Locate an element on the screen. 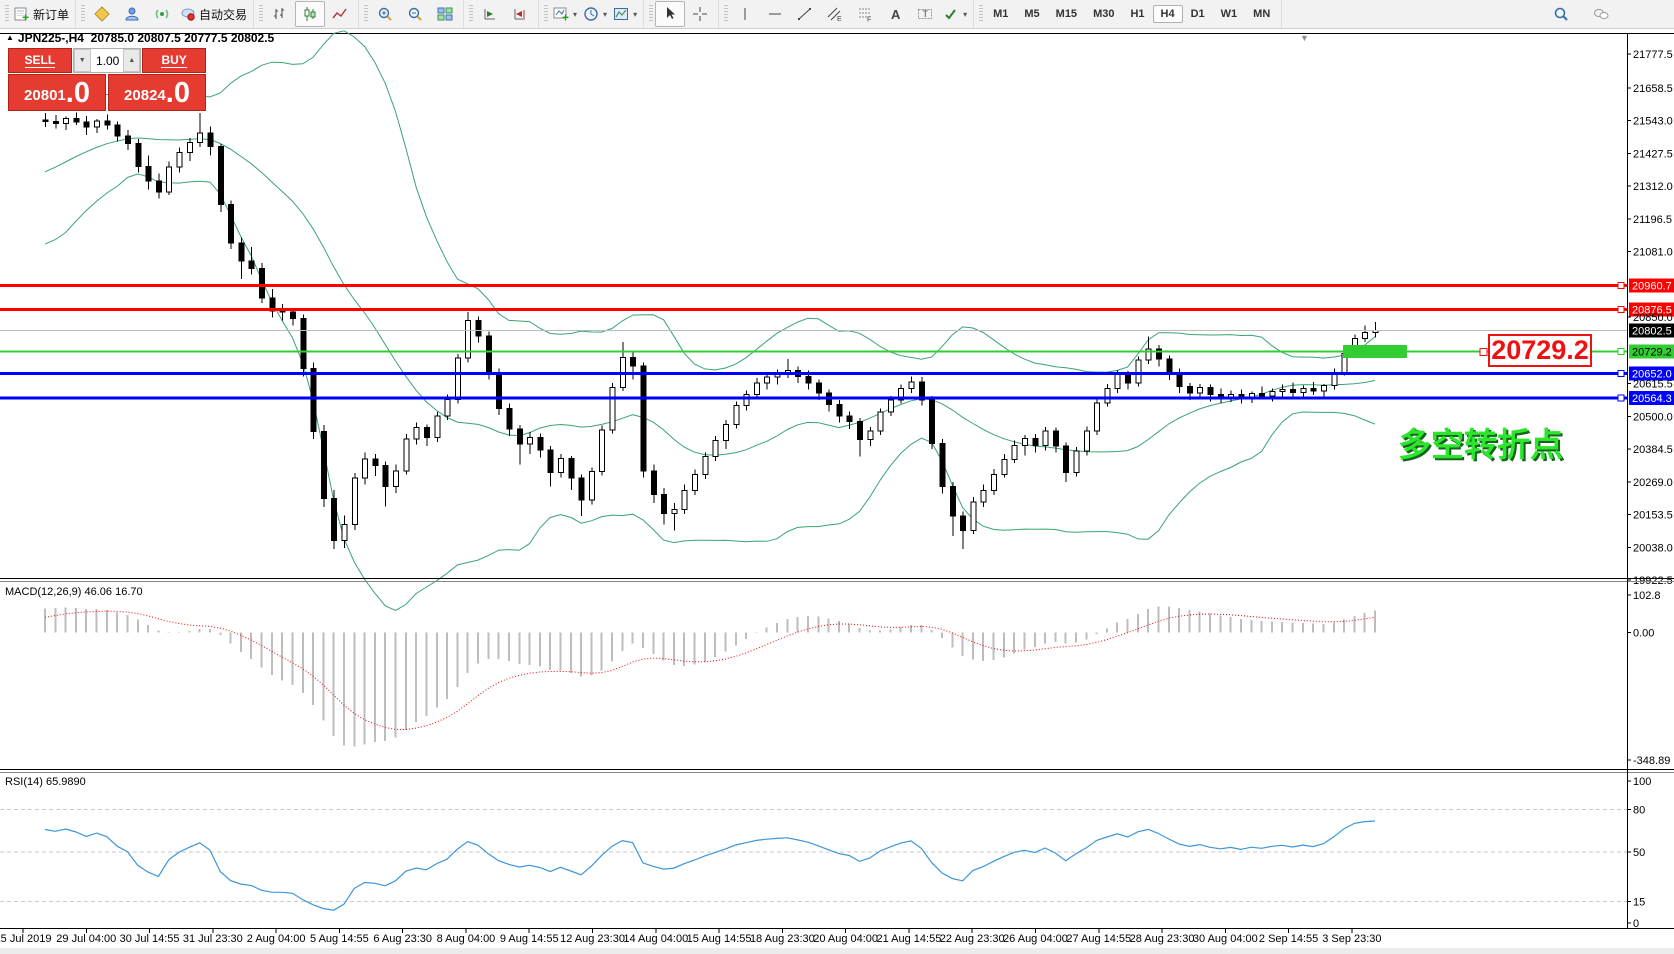 This screenshot has height=954, width=1674. periods-button: ▾ is located at coordinates (595, 14).